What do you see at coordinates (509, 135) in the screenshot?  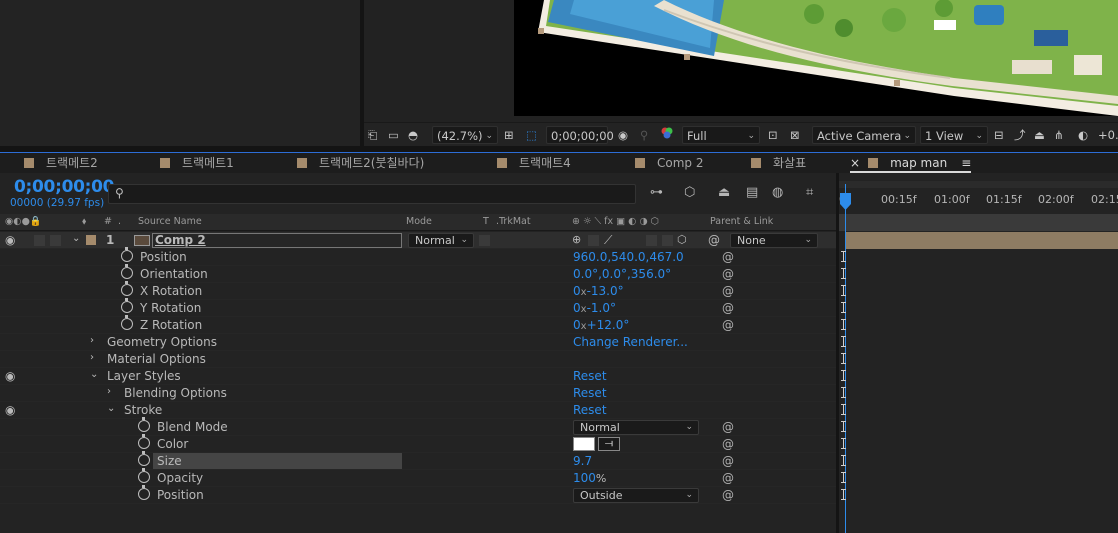 I see `safe-zones-icon: ⊞` at bounding box center [509, 135].